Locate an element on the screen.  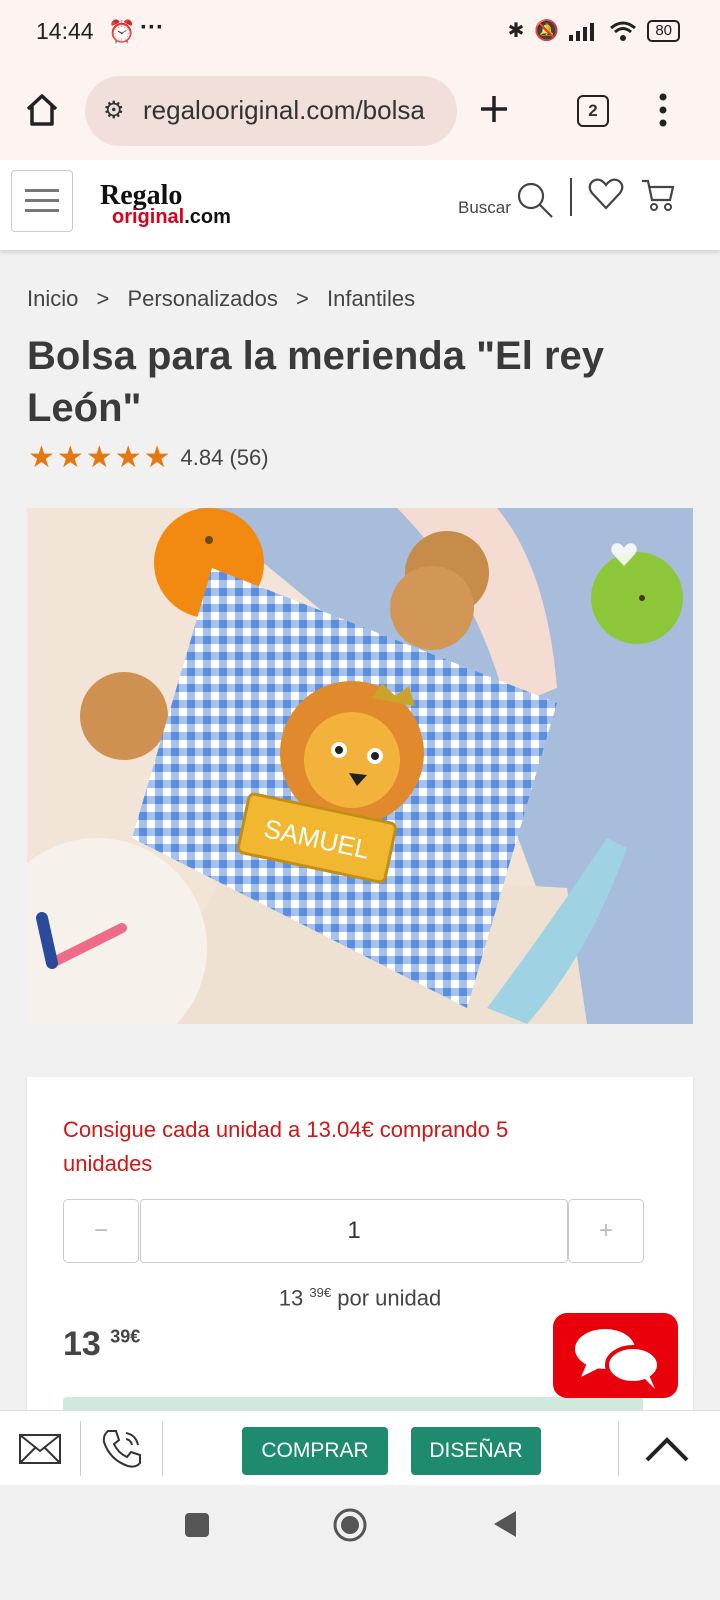
search-icon is located at coordinates (535, 200).